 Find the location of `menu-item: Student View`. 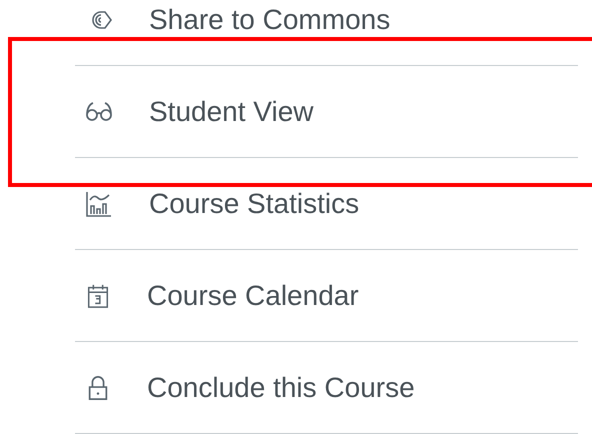

menu-item: Student View is located at coordinates (194, 112).